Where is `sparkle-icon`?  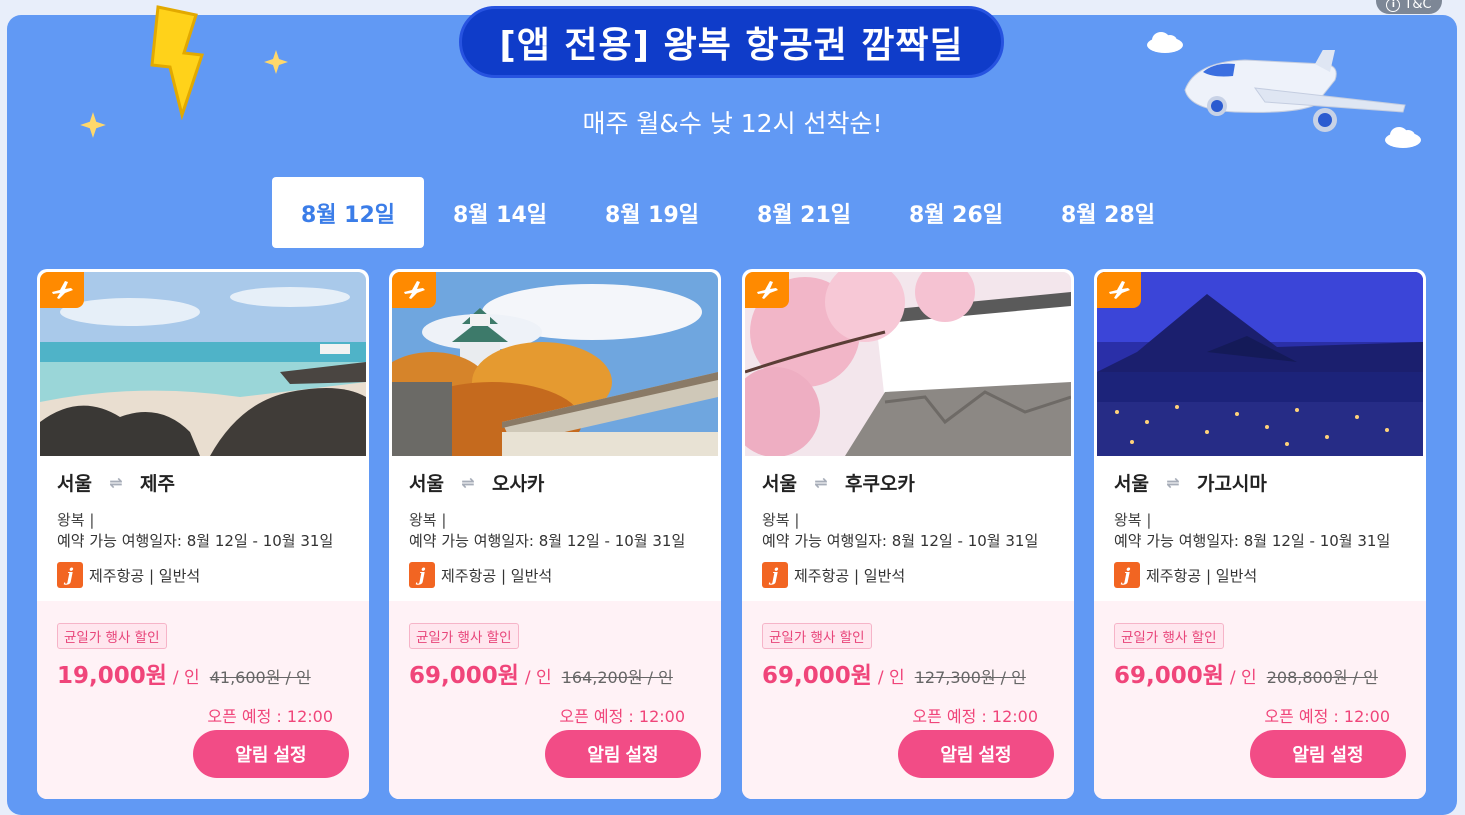 sparkle-icon is located at coordinates (276, 62).